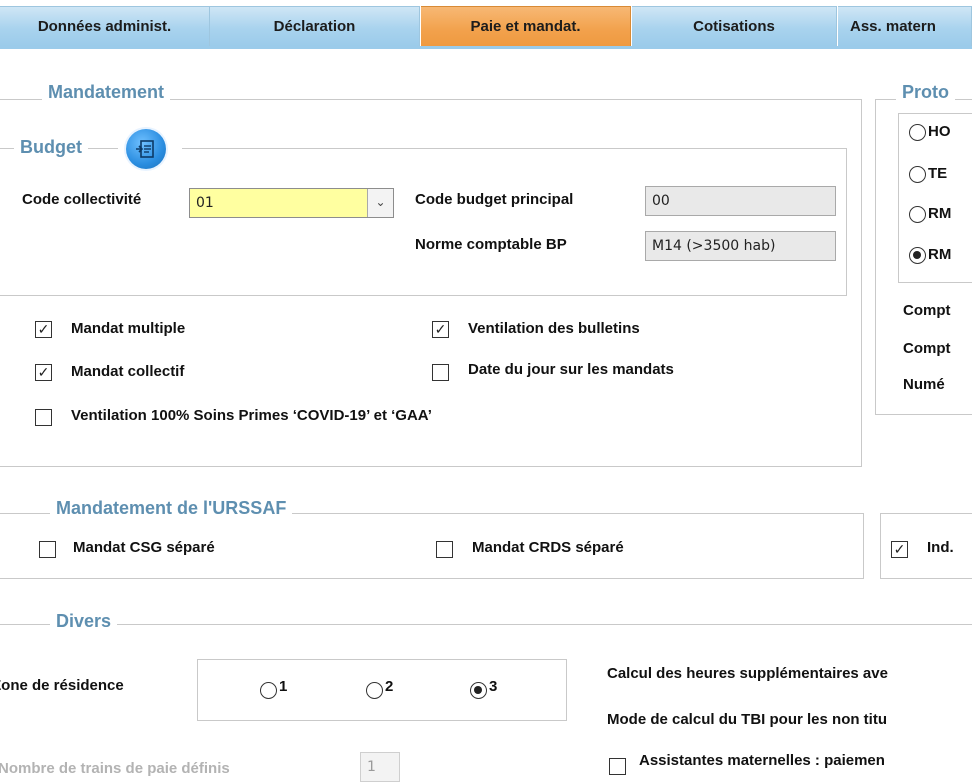  What do you see at coordinates (128, 328) in the screenshot?
I see `mandat-multiple-label: Mandat multiple` at bounding box center [128, 328].